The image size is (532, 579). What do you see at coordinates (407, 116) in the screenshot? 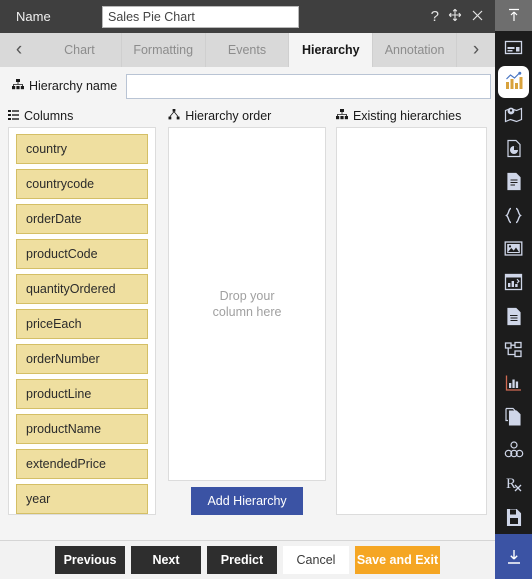
I see `existing-hierarchies-title: Existing hierarchies` at bounding box center [407, 116].